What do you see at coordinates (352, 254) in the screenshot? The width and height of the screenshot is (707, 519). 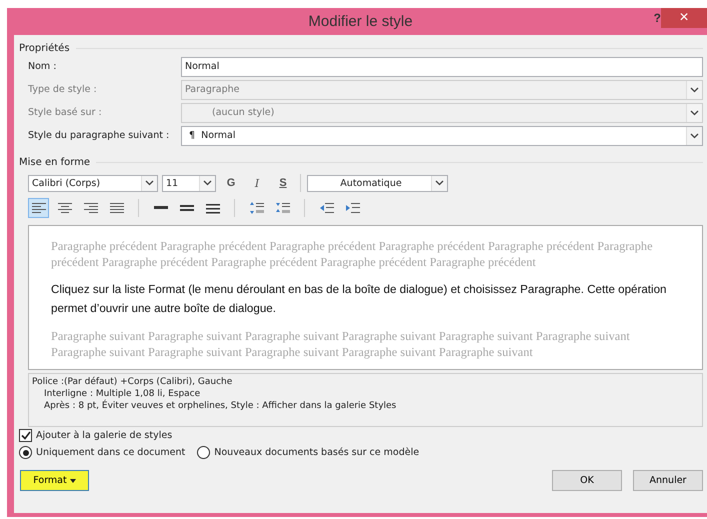 I see `previous-paragraph-text: Paragraphe précédent Paragraphe précédent Paragraphe précédent Paragraphe précédent Paragraphe précédent Paragraphe précédent Paragraphe précédent Paragraphe précédent Paragraphe précédent Paragraphe précédent` at bounding box center [352, 254].